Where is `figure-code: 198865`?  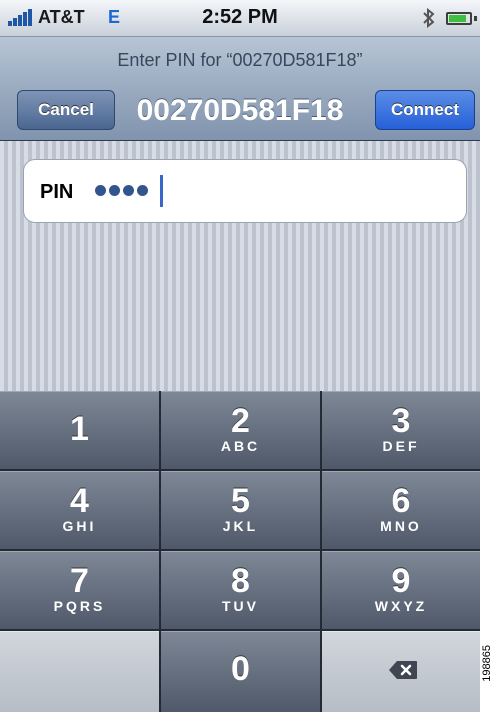 figure-code: 198865 is located at coordinates (487, 663).